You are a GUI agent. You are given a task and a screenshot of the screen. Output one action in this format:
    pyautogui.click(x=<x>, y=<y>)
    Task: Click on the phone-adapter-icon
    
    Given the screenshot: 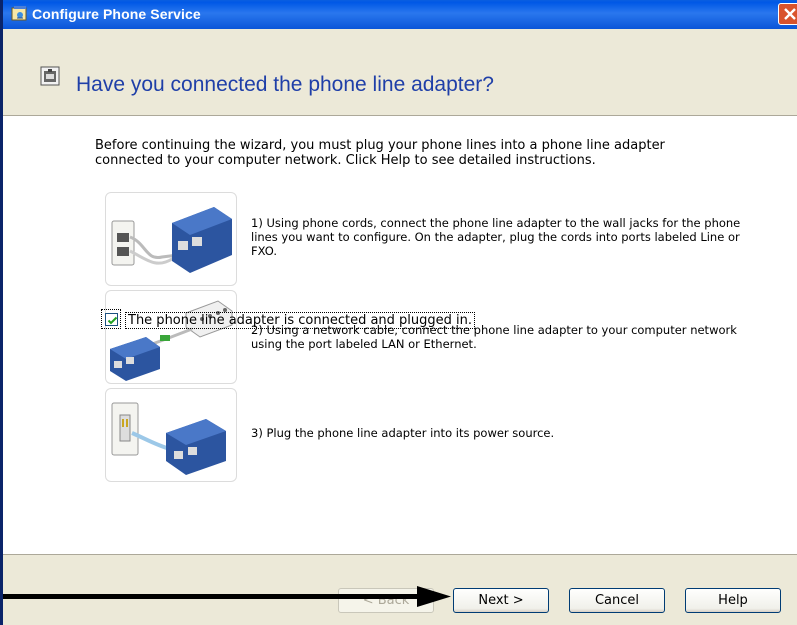 What is the action you would take?
    pyautogui.click(x=50, y=76)
    